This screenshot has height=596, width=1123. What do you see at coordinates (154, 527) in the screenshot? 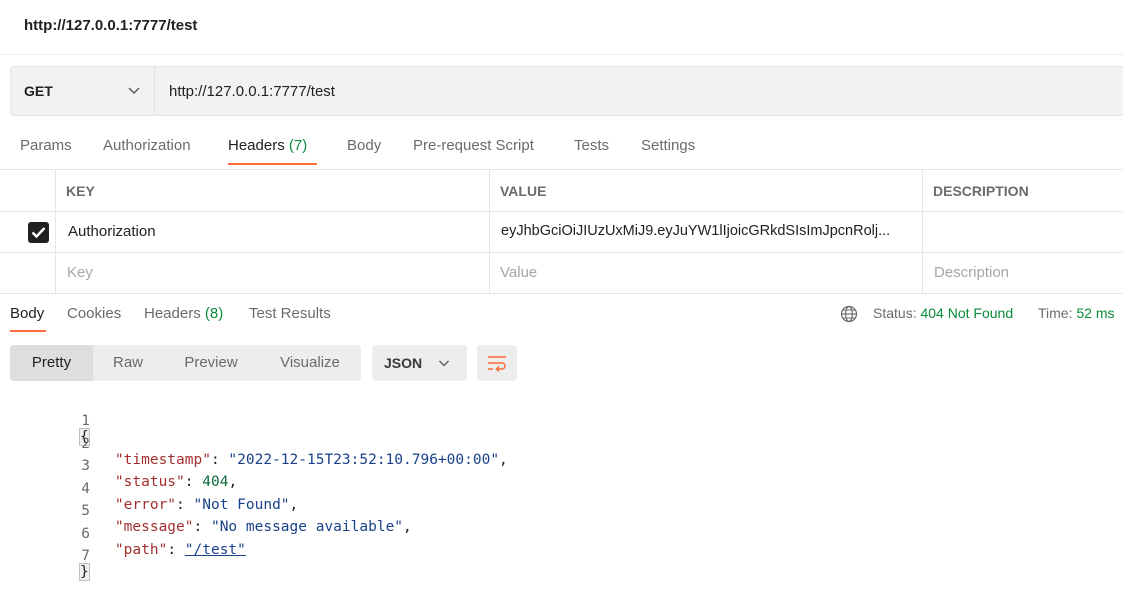
I see `json-key: "message"` at bounding box center [154, 527].